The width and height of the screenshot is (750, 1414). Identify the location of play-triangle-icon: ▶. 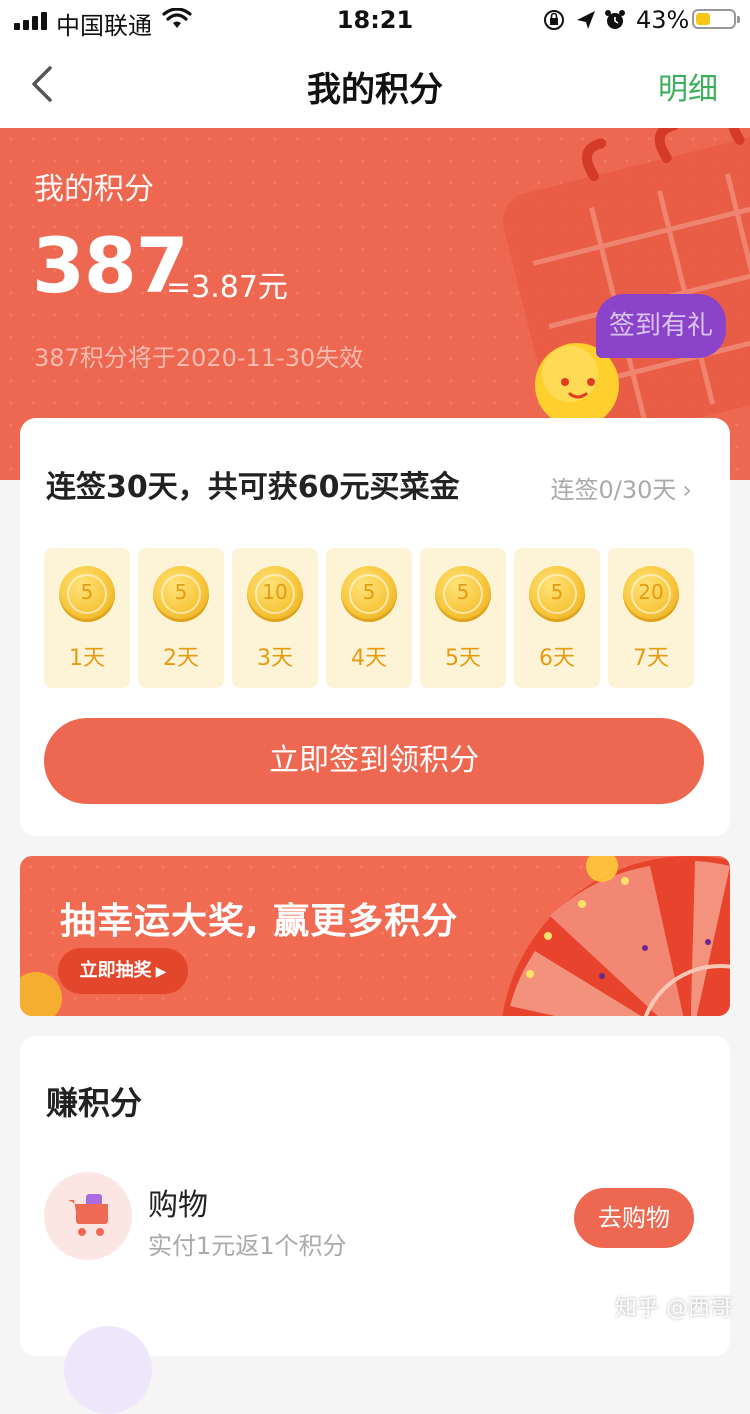
(161, 972).